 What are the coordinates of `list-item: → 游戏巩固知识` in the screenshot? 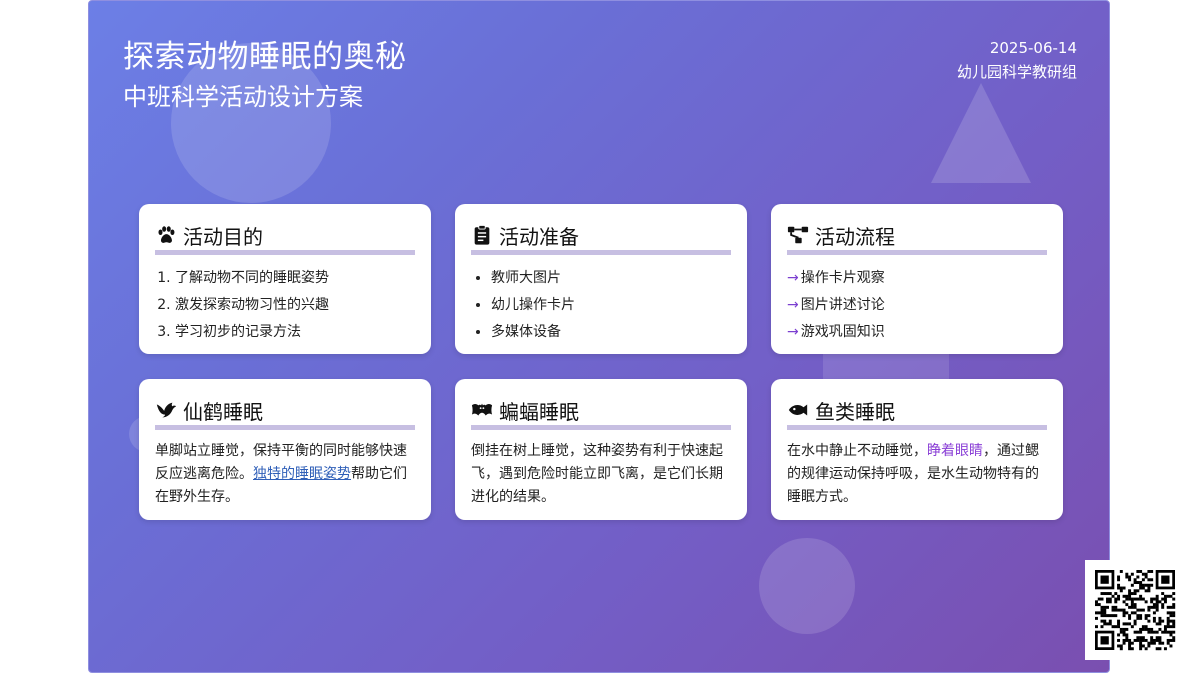 It's located at (836, 332).